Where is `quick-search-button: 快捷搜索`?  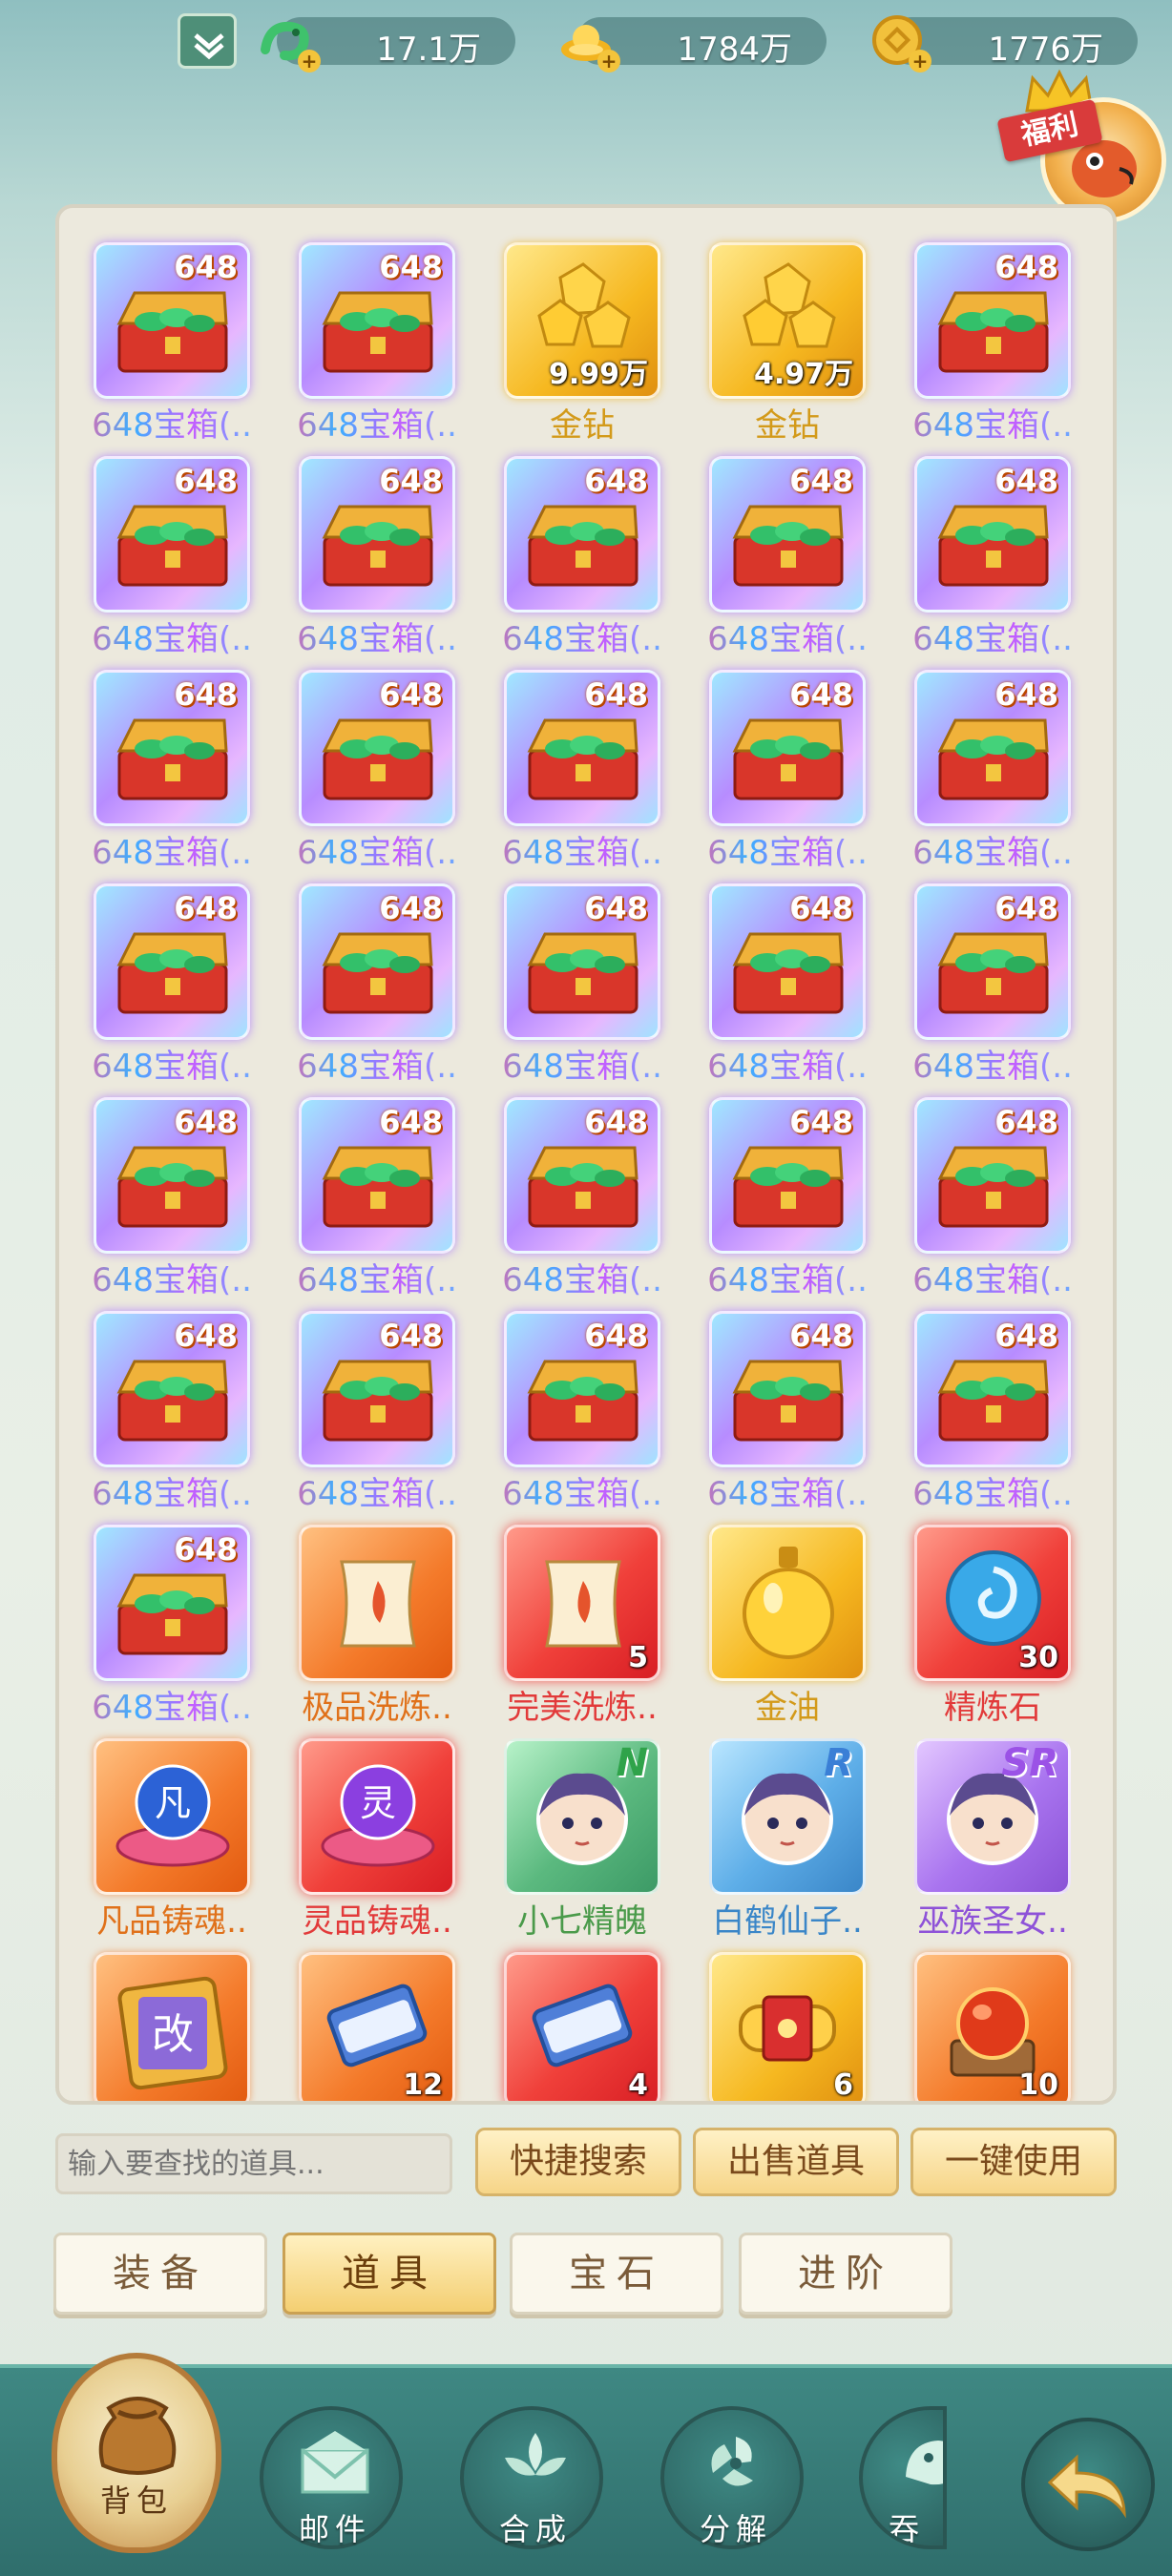
quick-search-button: 快捷搜索 is located at coordinates (578, 2162).